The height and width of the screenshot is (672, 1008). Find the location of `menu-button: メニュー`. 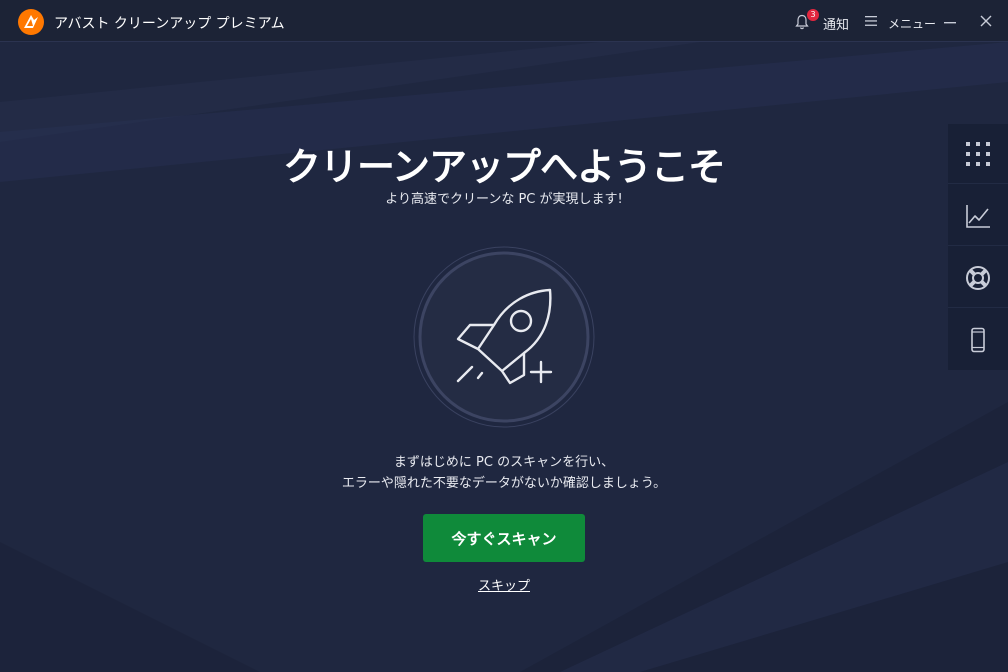

menu-button: メニュー is located at coordinates (912, 23).